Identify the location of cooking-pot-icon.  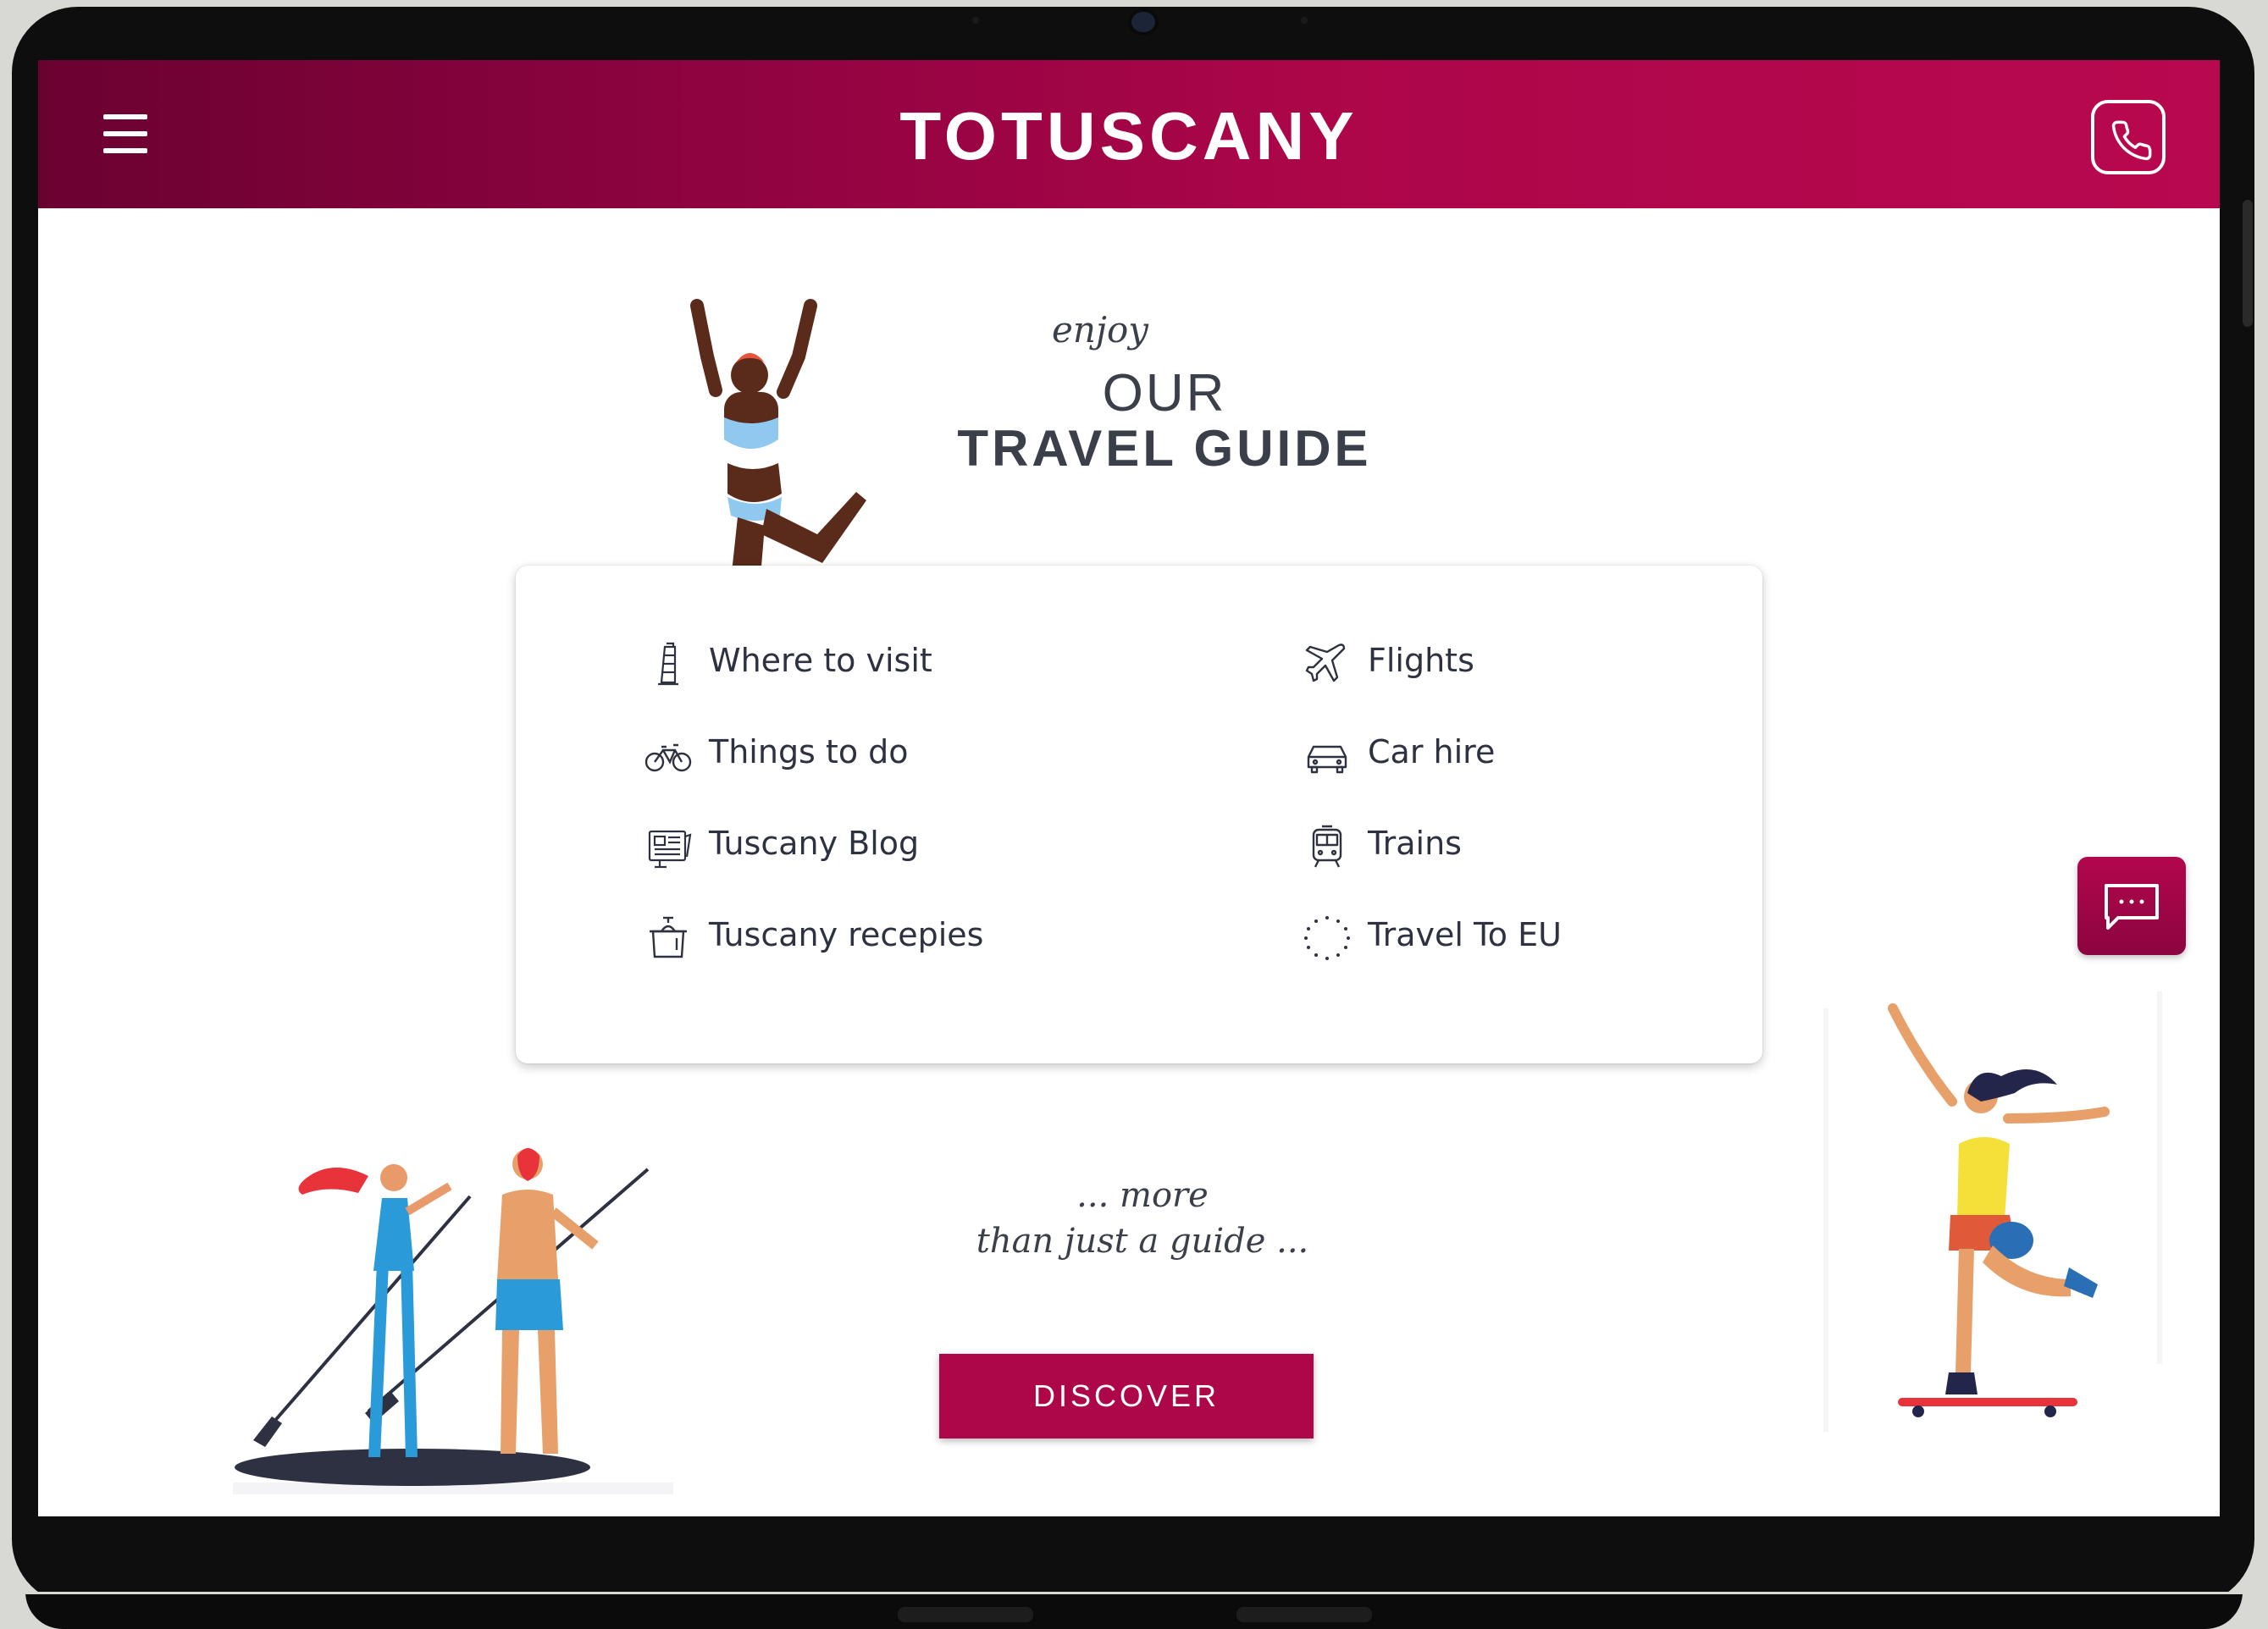
(669, 937).